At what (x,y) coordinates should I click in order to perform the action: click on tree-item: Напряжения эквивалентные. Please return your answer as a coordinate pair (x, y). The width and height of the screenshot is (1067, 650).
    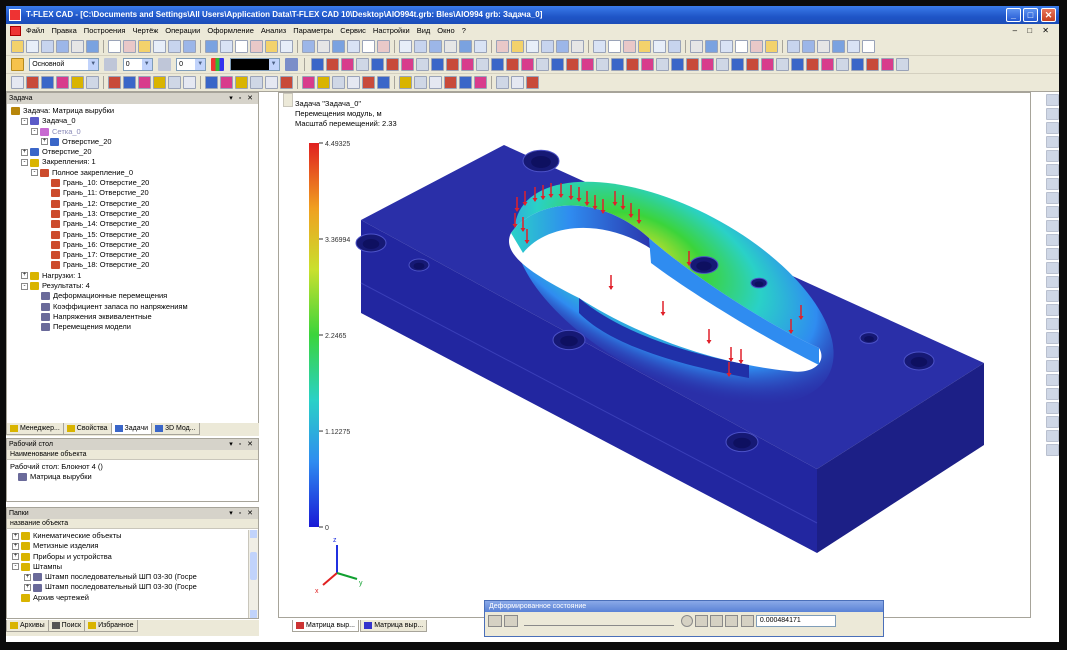
    Looking at the image, I should click on (132, 317).